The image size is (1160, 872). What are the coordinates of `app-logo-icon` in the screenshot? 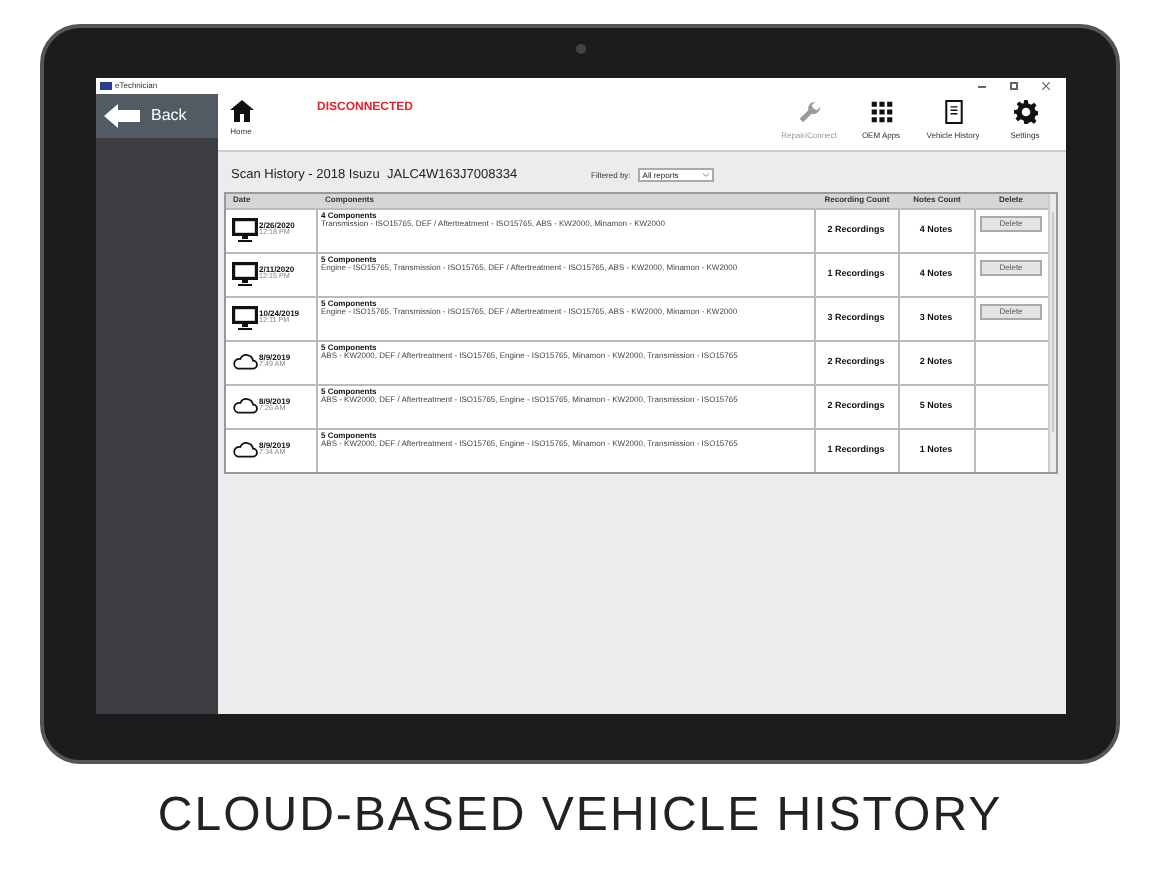 It's located at (105, 86).